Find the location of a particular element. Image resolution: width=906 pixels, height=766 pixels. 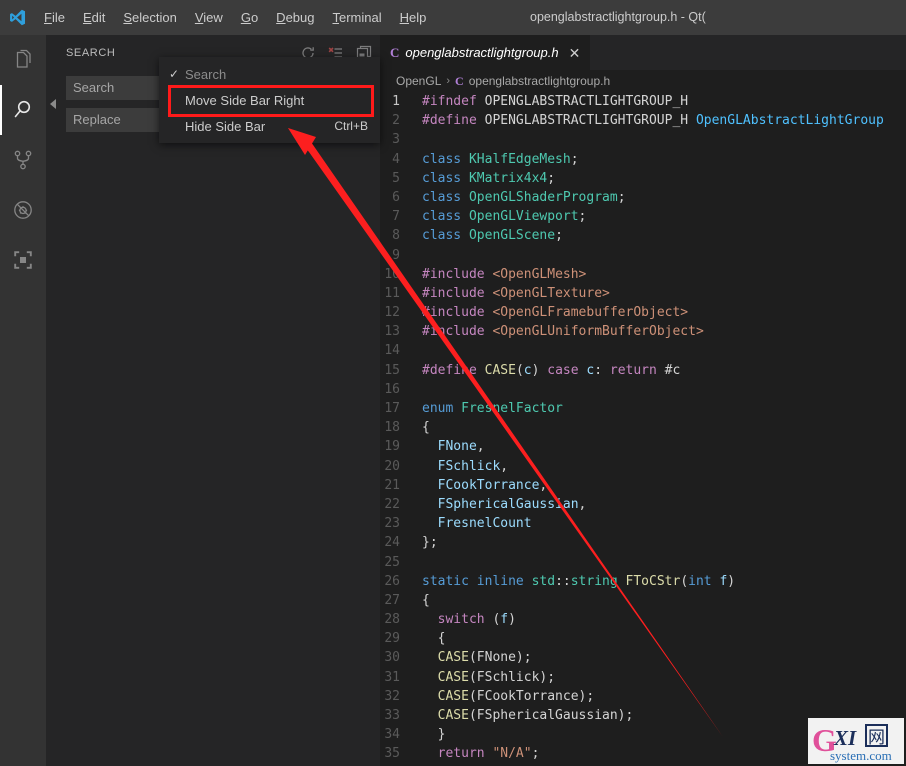

code-token: KHalfEdgeMesh is located at coordinates (519, 159).